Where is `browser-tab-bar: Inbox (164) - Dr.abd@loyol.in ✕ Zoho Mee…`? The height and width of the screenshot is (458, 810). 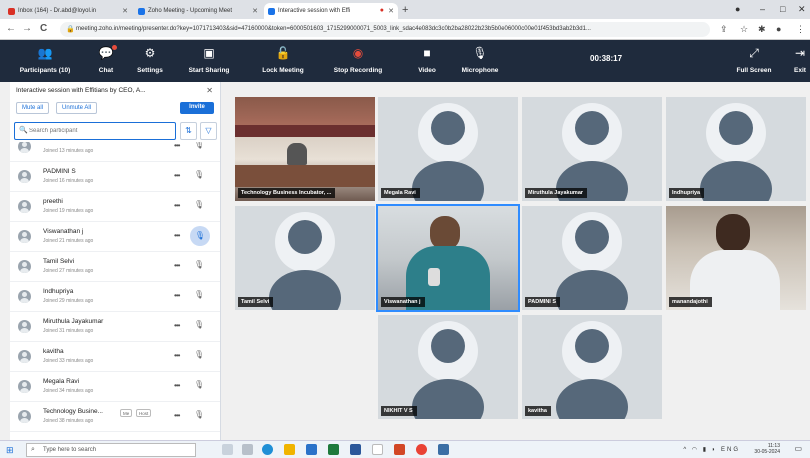 browser-tab-bar: Inbox (164) - Dr.abd@loyol.in ✕ Zoho Mee… is located at coordinates (405, 9).